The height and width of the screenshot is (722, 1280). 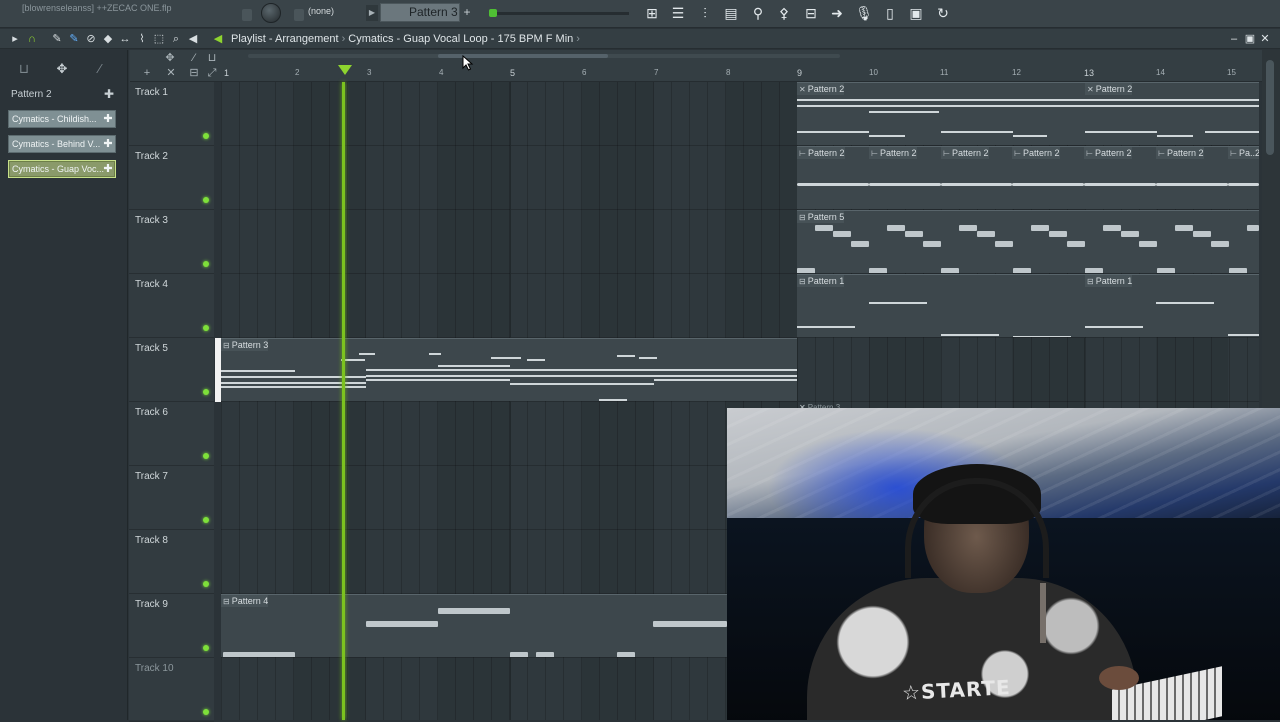 What do you see at coordinates (147, 73) in the screenshot?
I see `timeline-add-icon: +` at bounding box center [147, 73].